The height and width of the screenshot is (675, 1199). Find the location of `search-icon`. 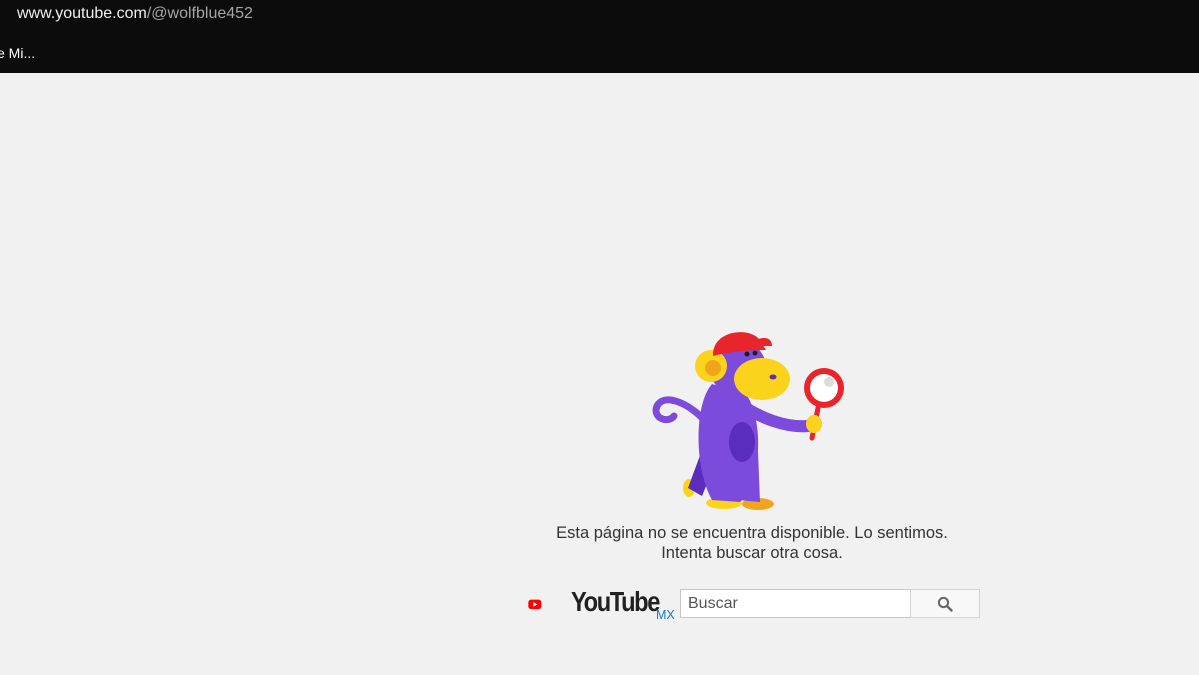

search-icon is located at coordinates (945, 604).